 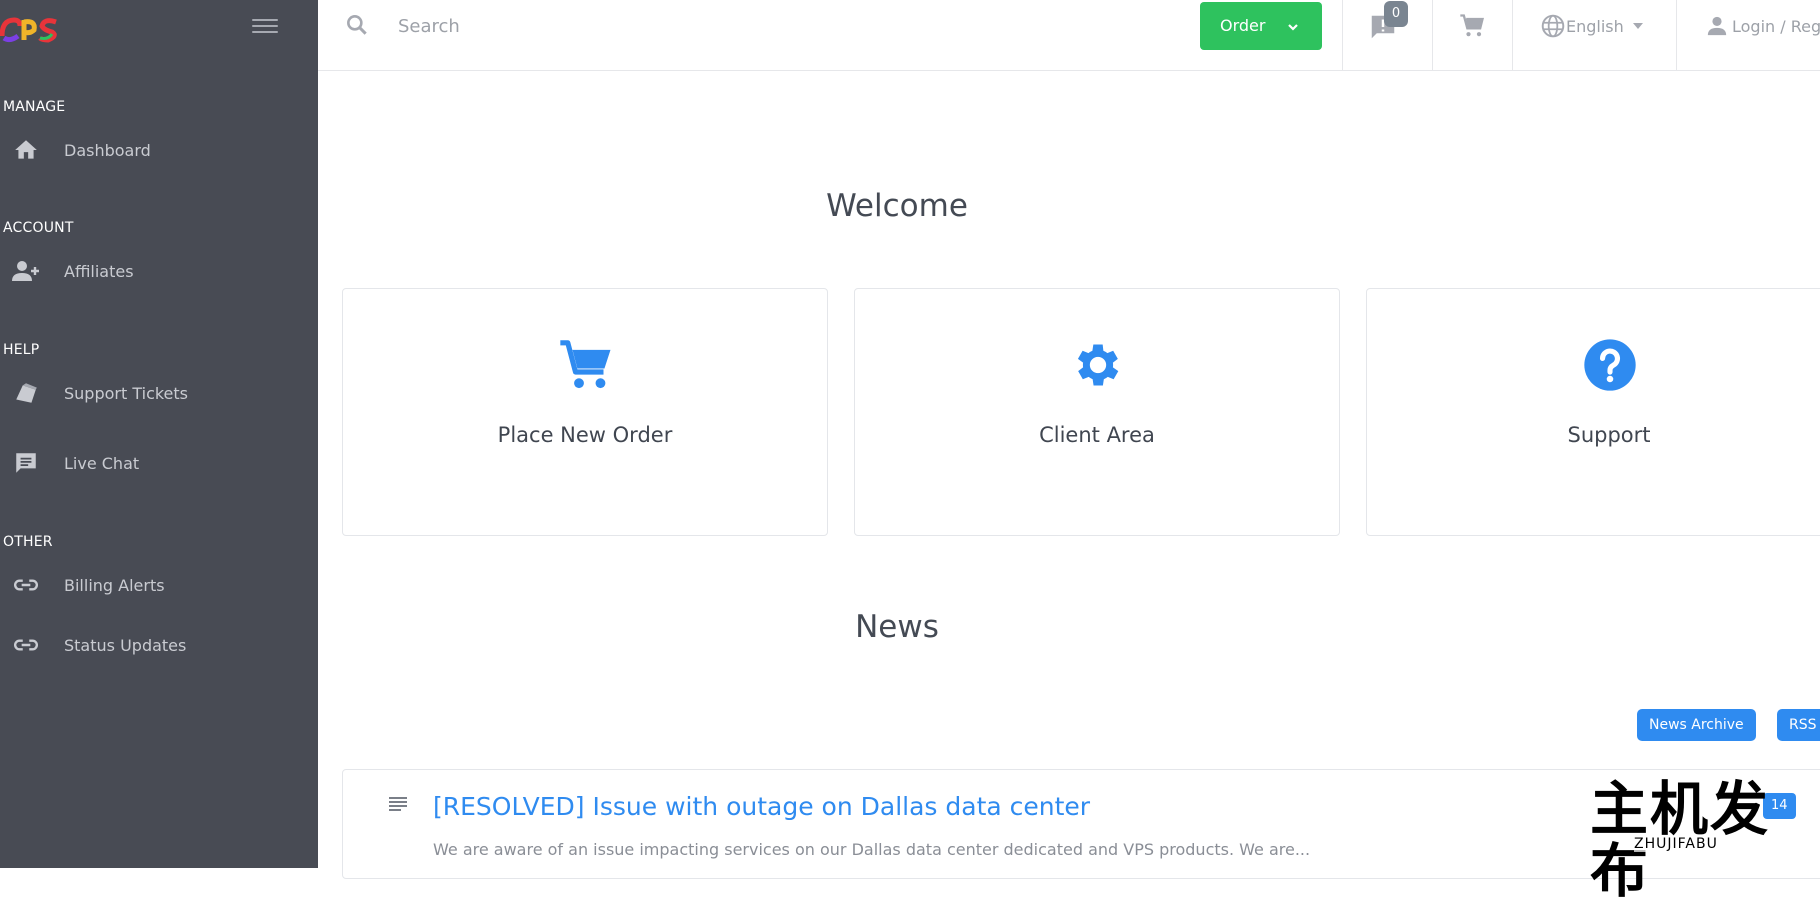 I want to click on globe-icon, so click(x=1553, y=26).